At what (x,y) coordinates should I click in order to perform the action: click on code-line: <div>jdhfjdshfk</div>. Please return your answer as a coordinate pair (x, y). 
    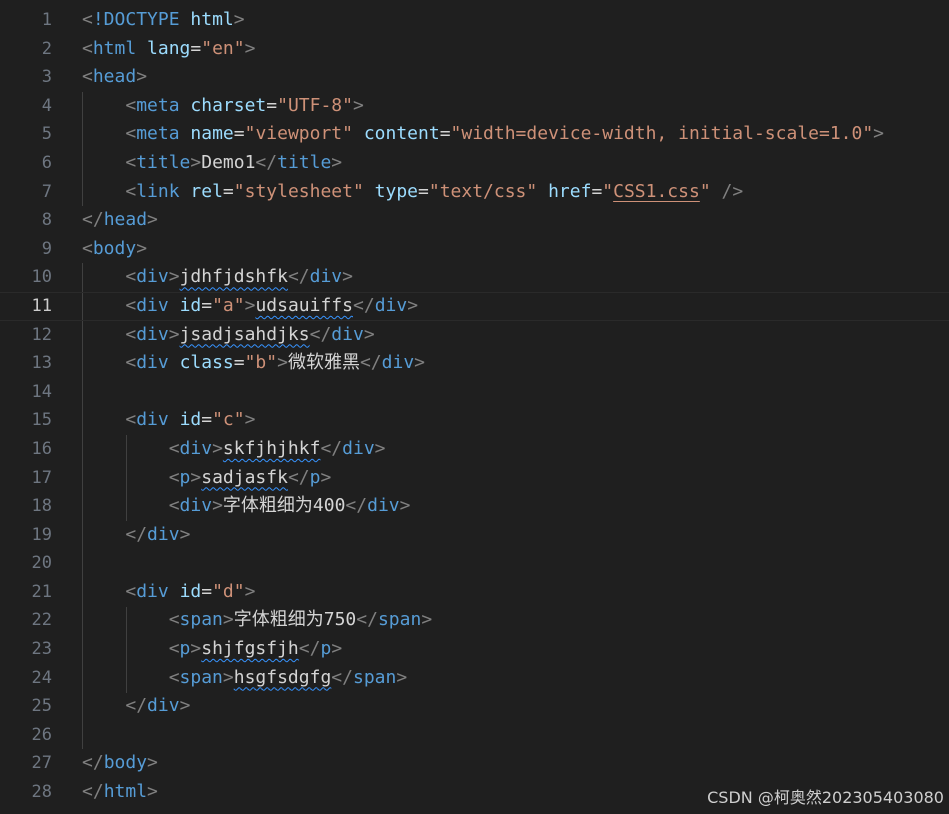
    Looking at the image, I should click on (515, 277).